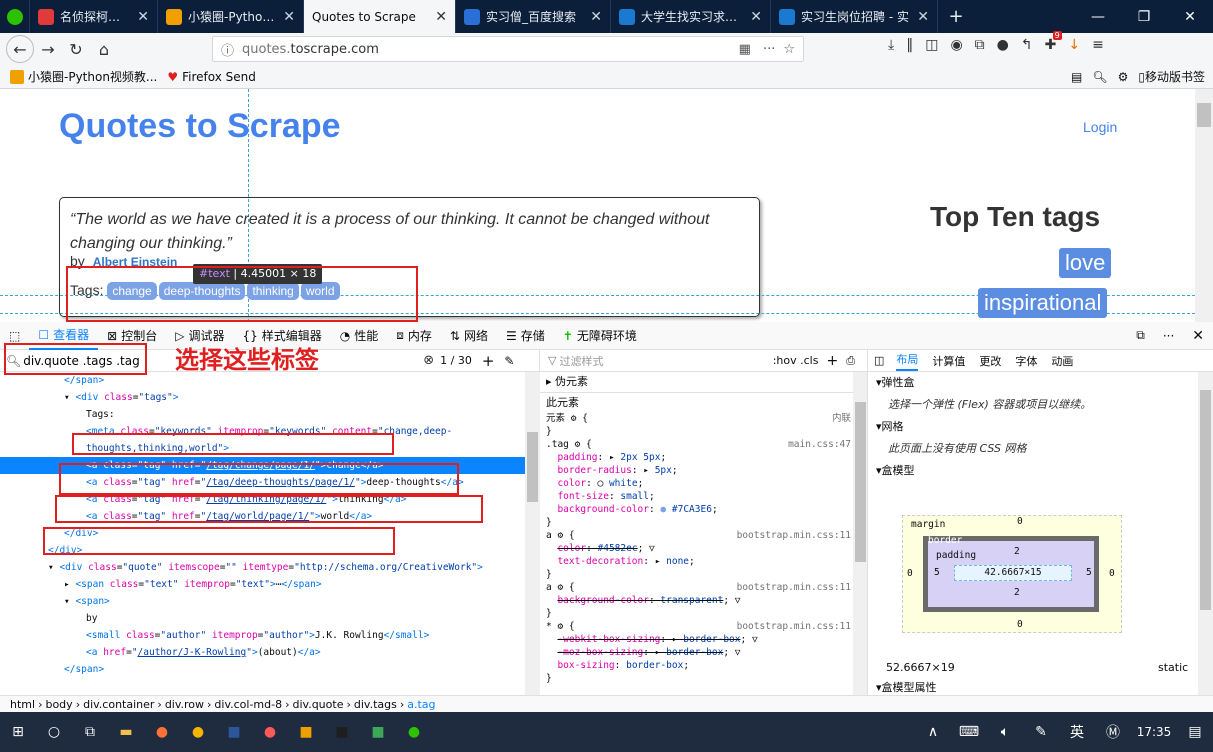 The width and height of the screenshot is (1213, 752). Describe the element at coordinates (1040, 427) in the screenshot. I see `grid-section-header: ▾网格` at that location.